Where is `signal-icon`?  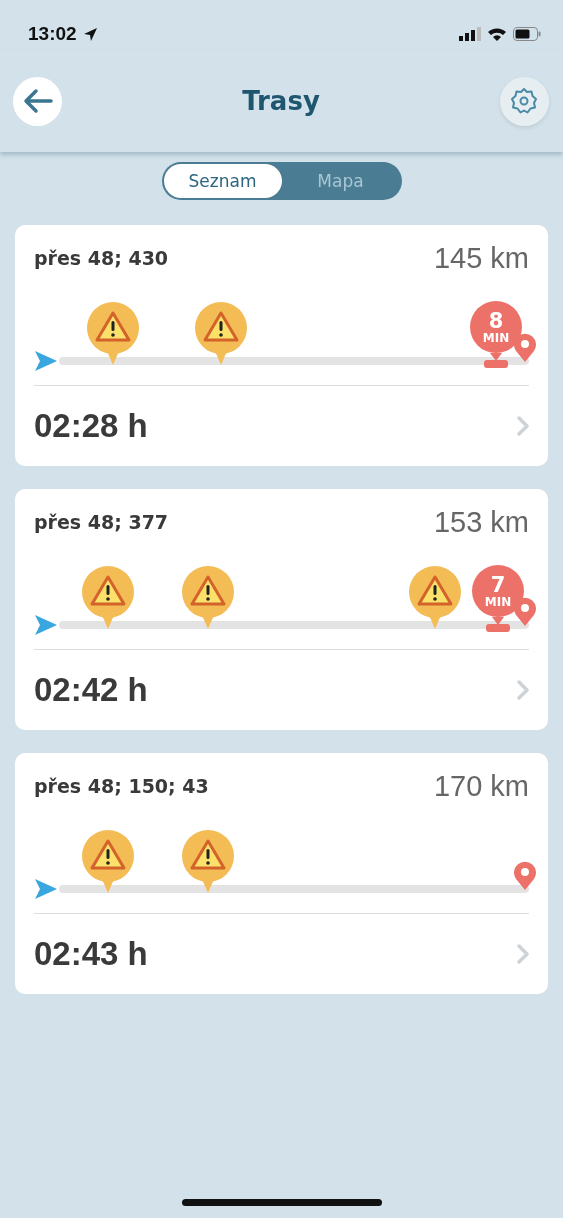
signal-icon is located at coordinates (470, 34).